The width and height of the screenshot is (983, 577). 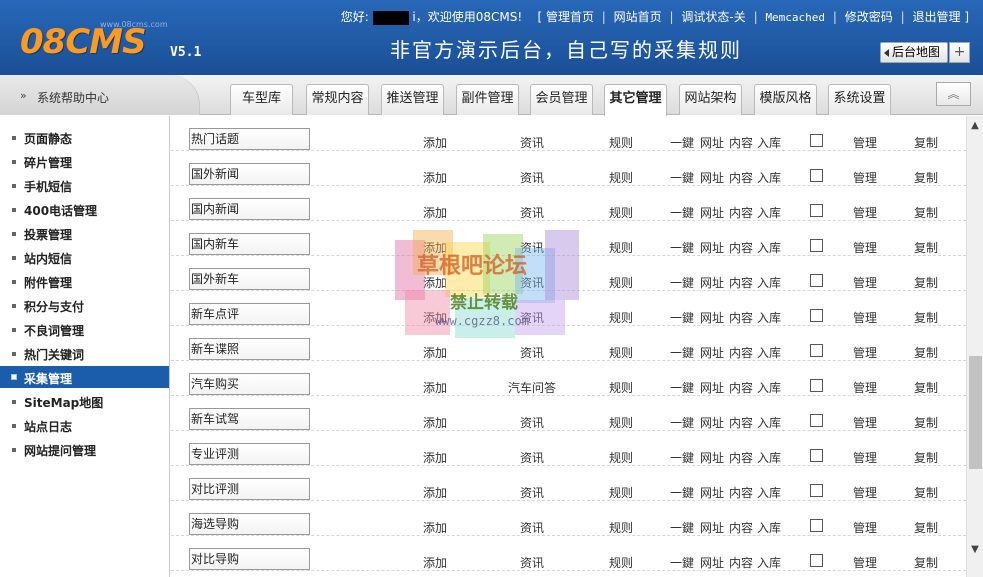 What do you see at coordinates (249, 279) in the screenshot?
I see `rule-name-field: 国外新车` at bounding box center [249, 279].